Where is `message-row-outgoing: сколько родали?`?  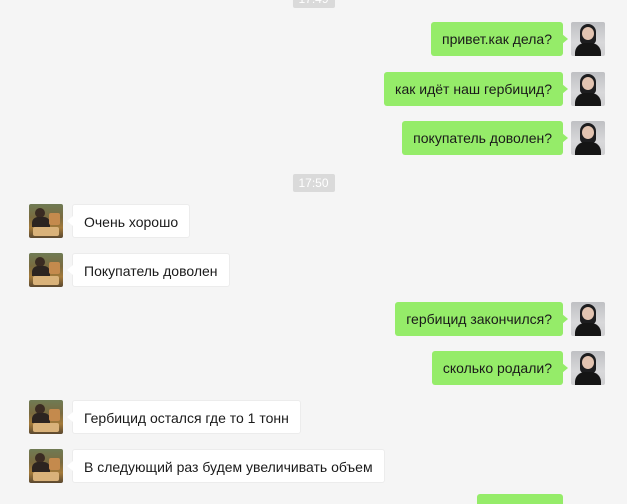
message-row-outgoing: сколько родали? is located at coordinates (313, 369).